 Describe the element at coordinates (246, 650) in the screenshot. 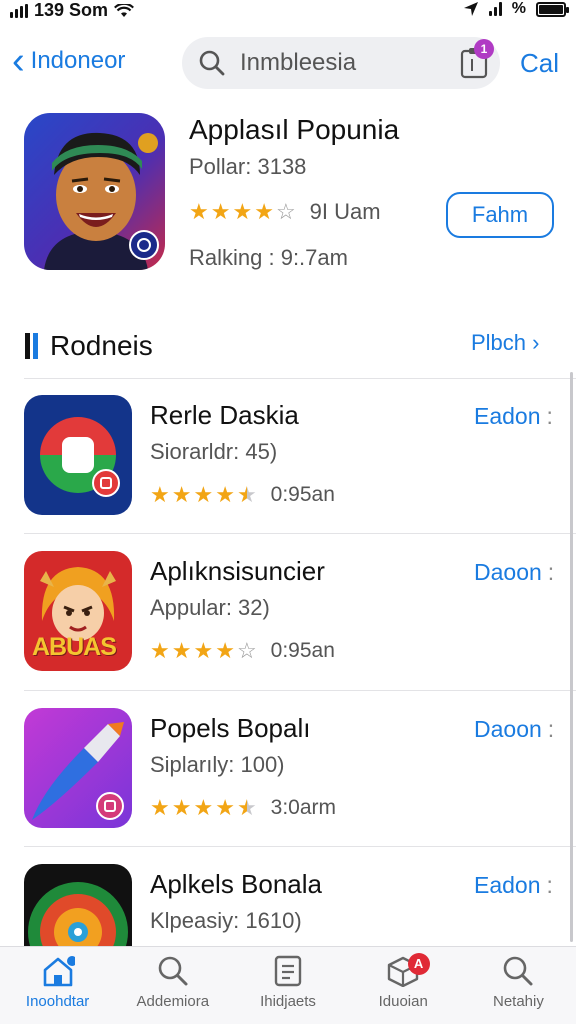

I see `star-icon: ☆` at that location.